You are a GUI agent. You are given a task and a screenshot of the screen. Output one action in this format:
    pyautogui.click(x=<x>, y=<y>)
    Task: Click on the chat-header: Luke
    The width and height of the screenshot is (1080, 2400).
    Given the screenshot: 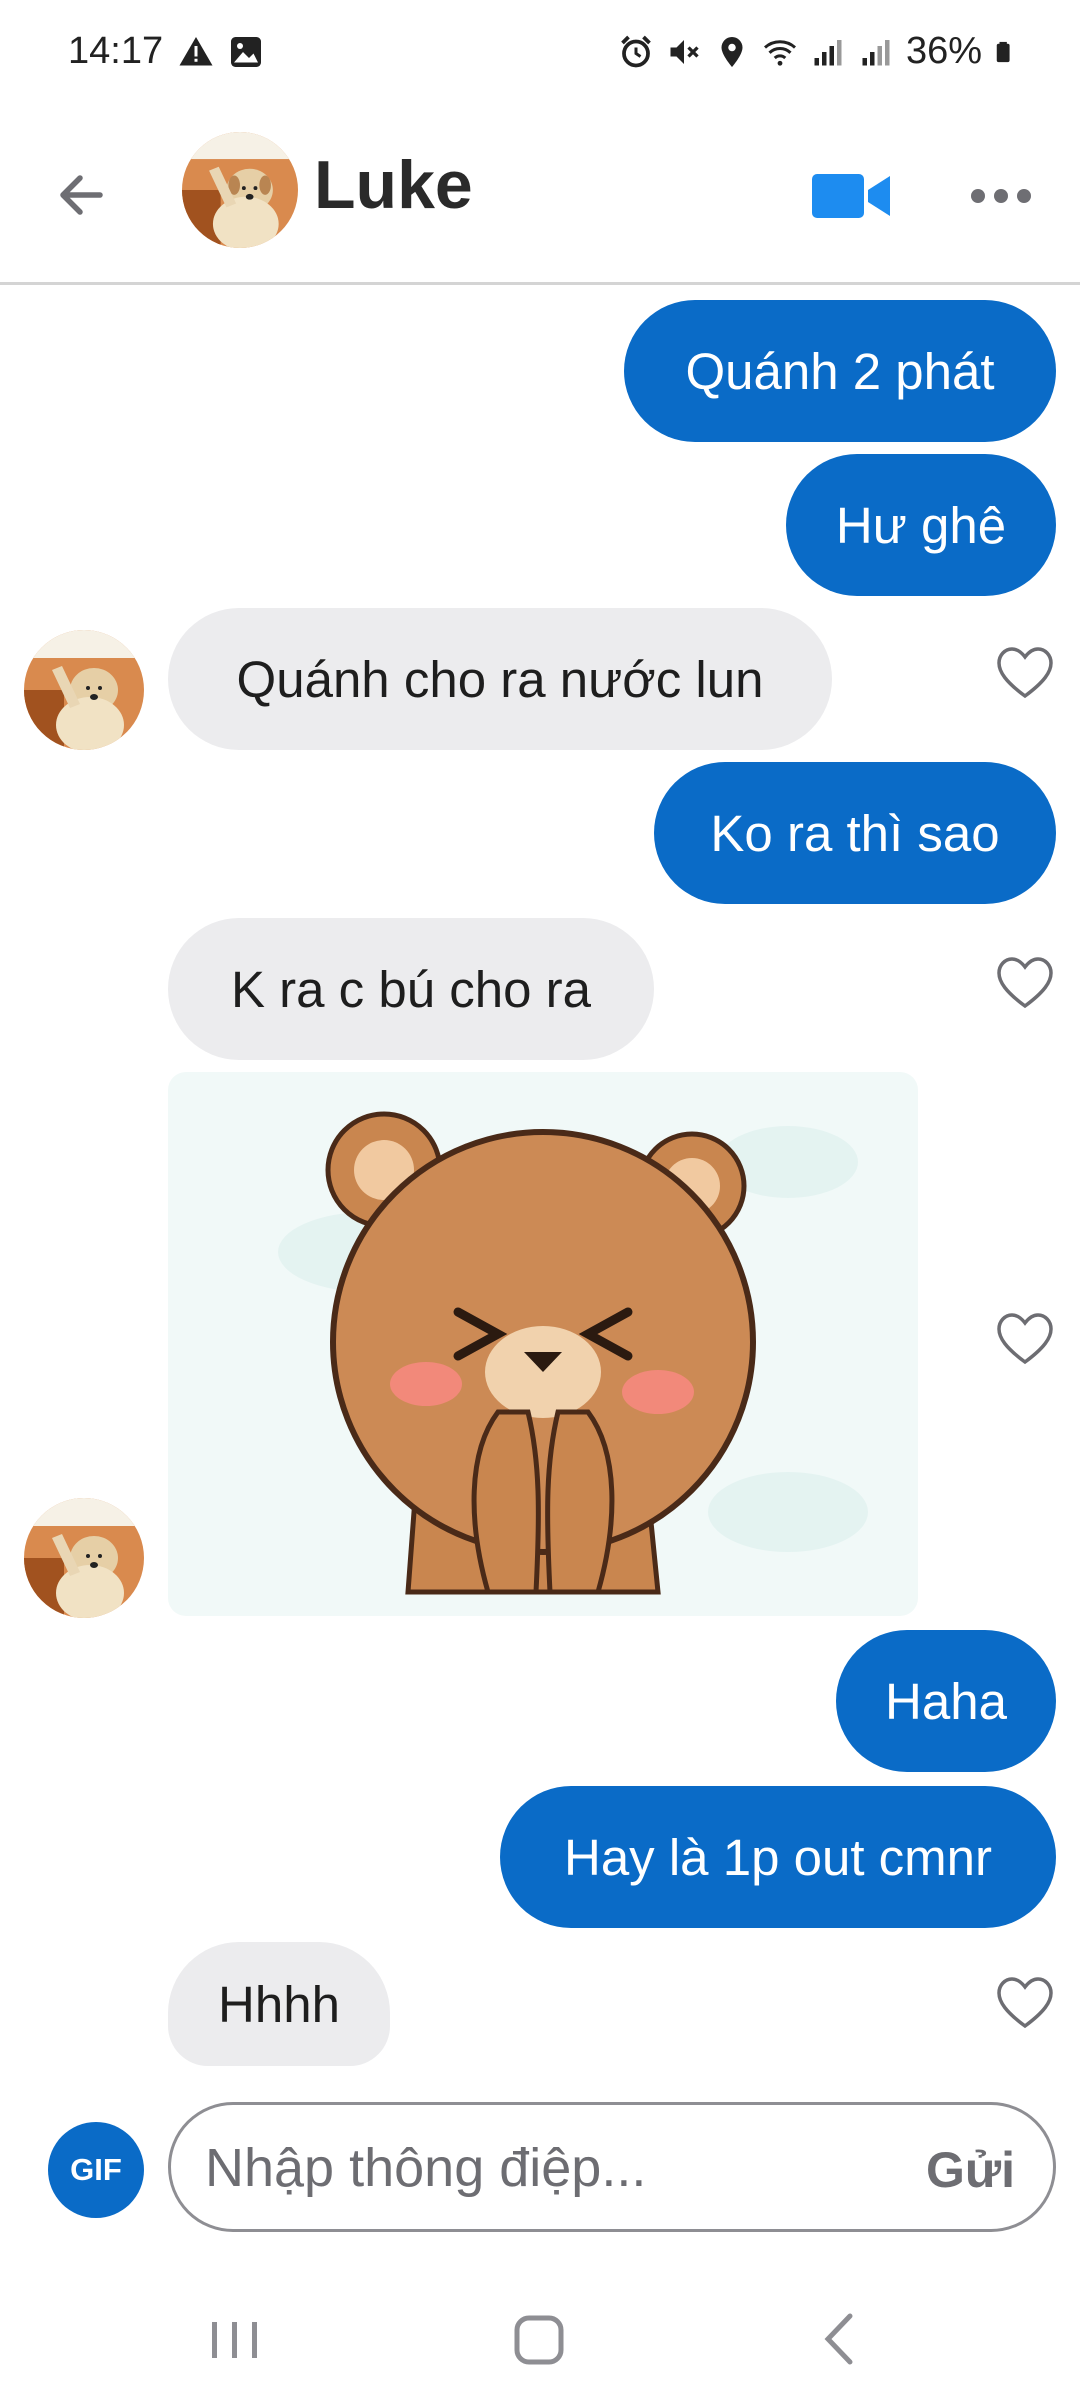 What is the action you would take?
    pyautogui.click(x=540, y=197)
    